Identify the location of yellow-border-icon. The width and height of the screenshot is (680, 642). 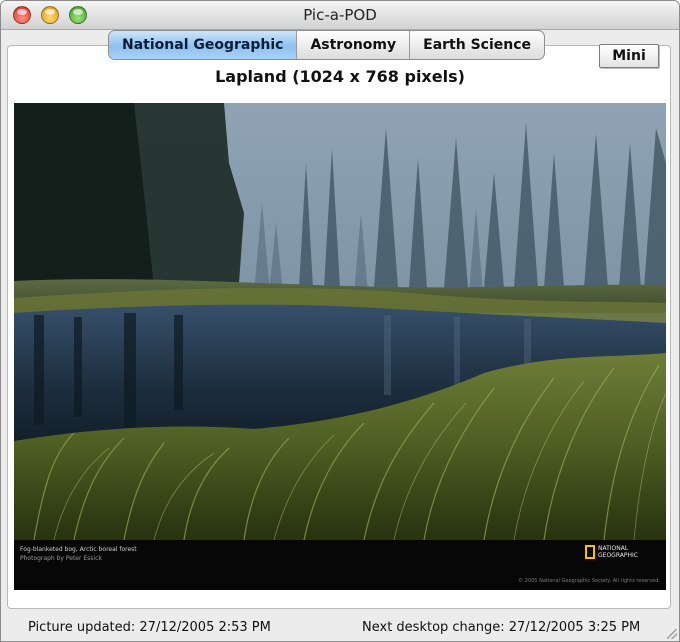
(590, 552).